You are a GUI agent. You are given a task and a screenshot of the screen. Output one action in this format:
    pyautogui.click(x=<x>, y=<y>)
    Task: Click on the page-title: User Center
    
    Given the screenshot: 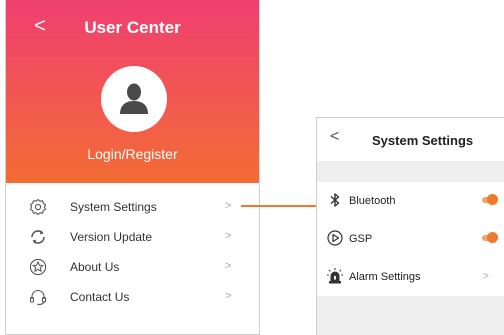 What is the action you would take?
    pyautogui.click(x=132, y=27)
    